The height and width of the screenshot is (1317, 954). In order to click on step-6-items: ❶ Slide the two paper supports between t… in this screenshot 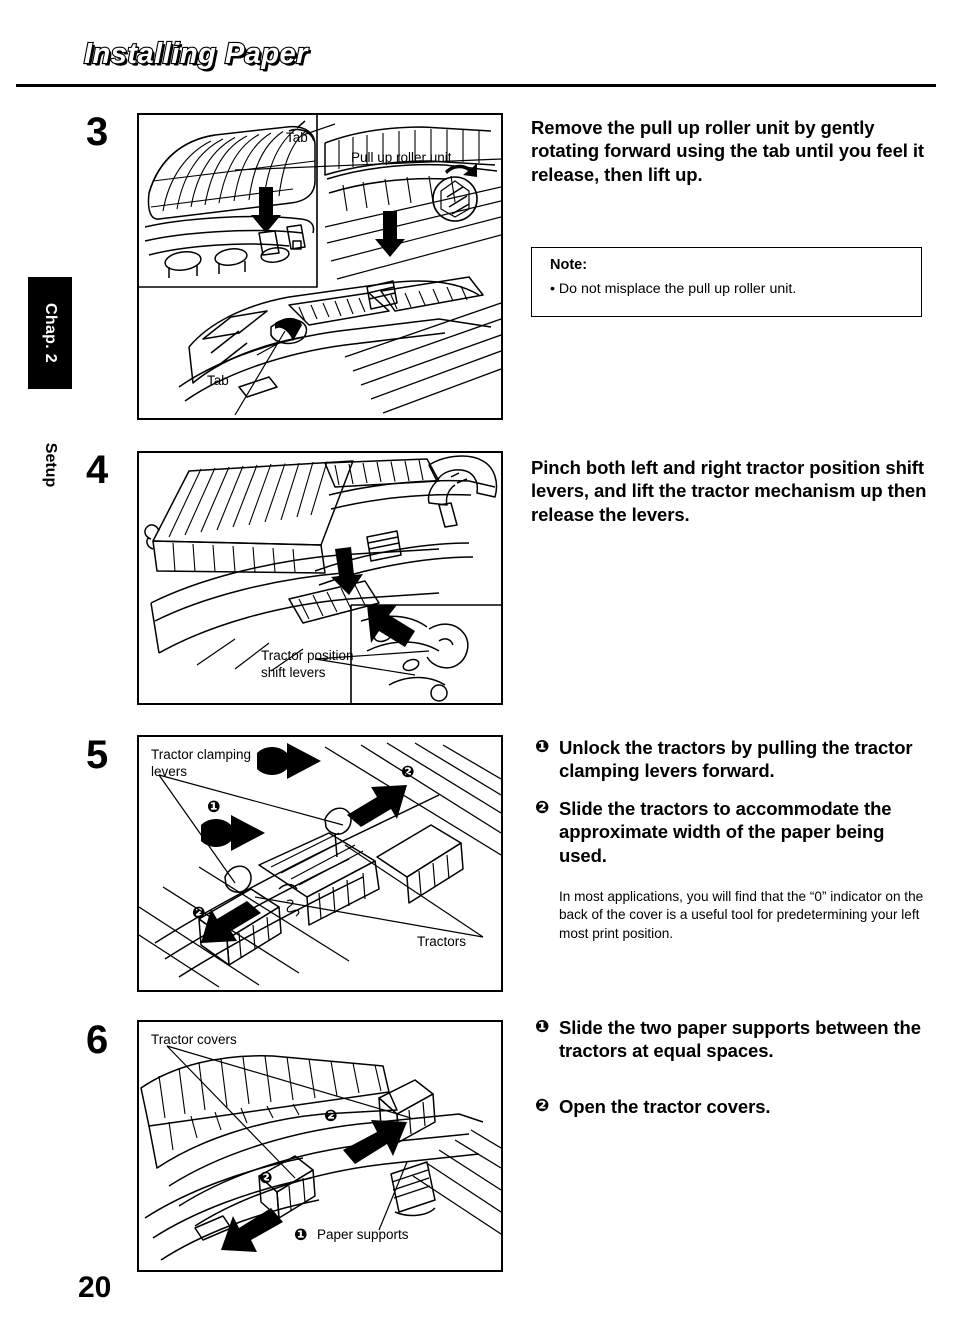, I will do `click(734, 1067)`.